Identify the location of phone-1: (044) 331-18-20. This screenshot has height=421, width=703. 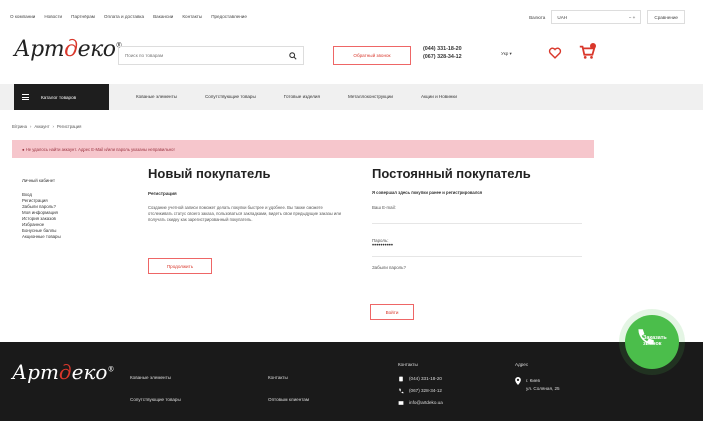
(442, 49).